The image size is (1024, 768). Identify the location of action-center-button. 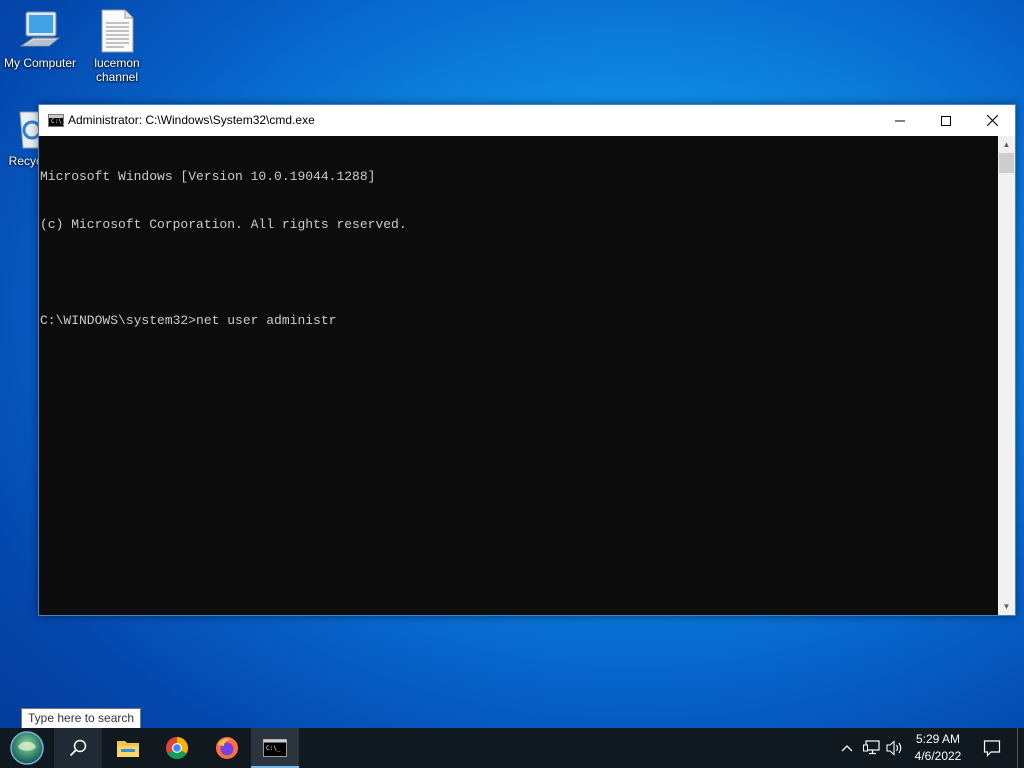
(992, 748).